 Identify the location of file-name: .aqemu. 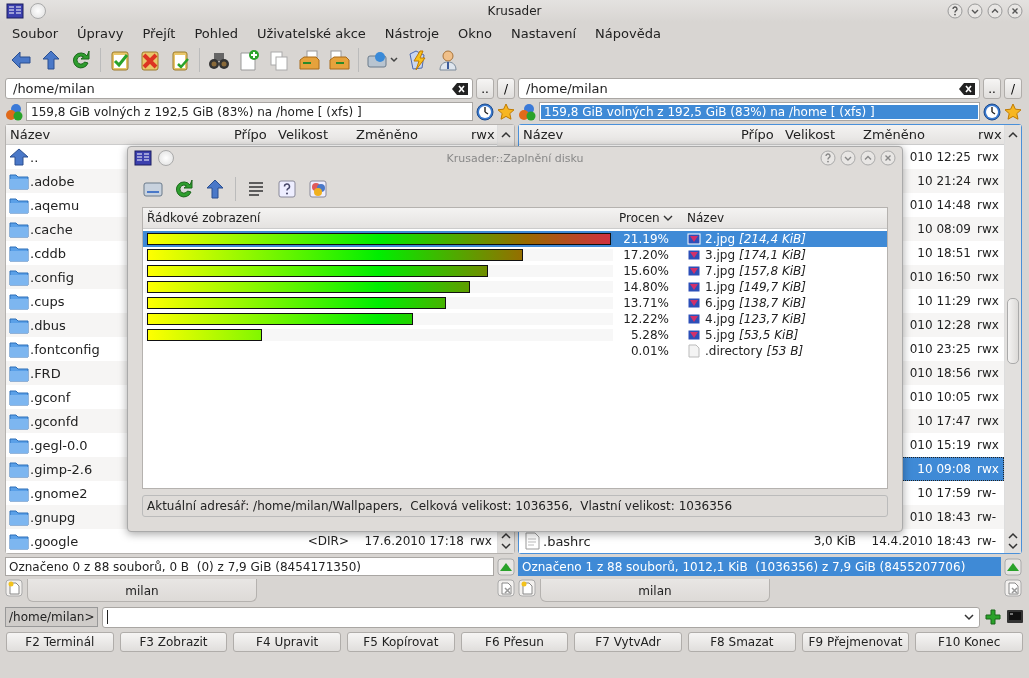
(55, 205).